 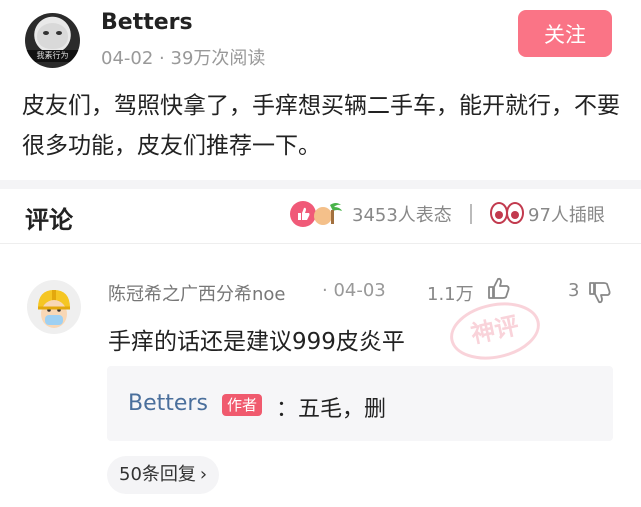 I want to click on divider, so click(x=320, y=243).